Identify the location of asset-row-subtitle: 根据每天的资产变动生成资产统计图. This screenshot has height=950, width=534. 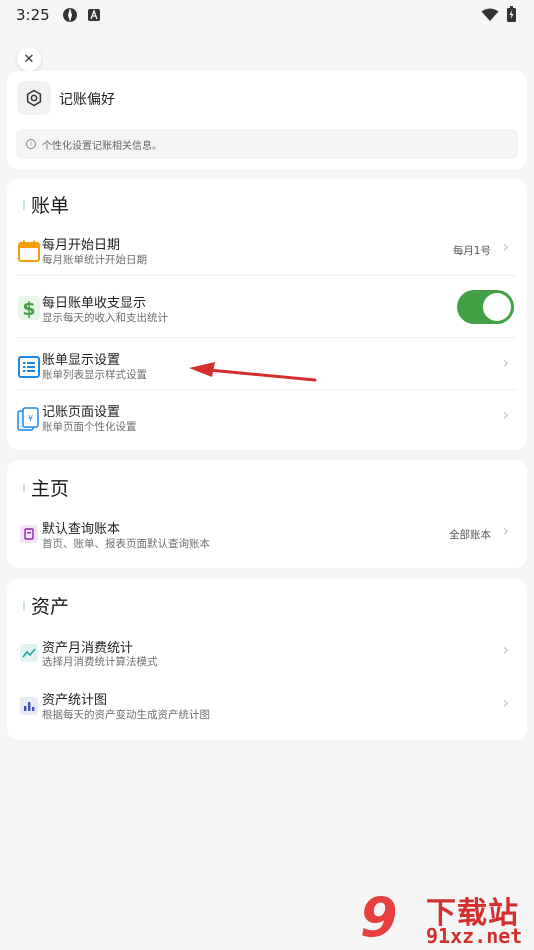
(126, 715).